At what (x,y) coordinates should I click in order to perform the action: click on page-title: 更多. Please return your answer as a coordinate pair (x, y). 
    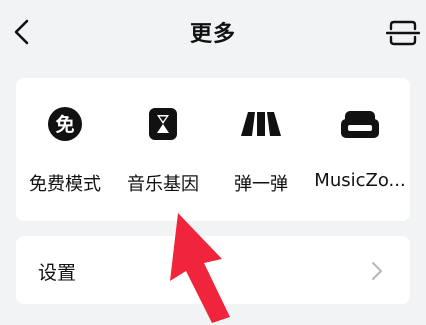
    Looking at the image, I should click on (212, 34).